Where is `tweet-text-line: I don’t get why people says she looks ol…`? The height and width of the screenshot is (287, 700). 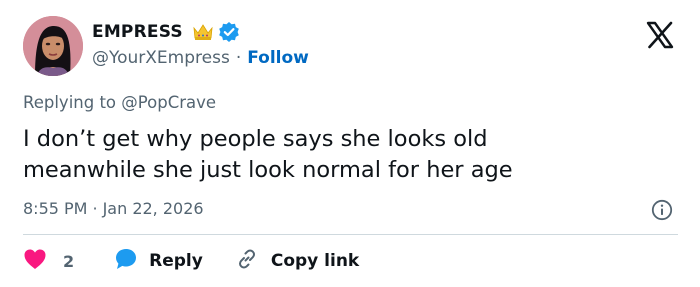
tweet-text-line: I don’t get why people says she looks ol… is located at coordinates (255, 139).